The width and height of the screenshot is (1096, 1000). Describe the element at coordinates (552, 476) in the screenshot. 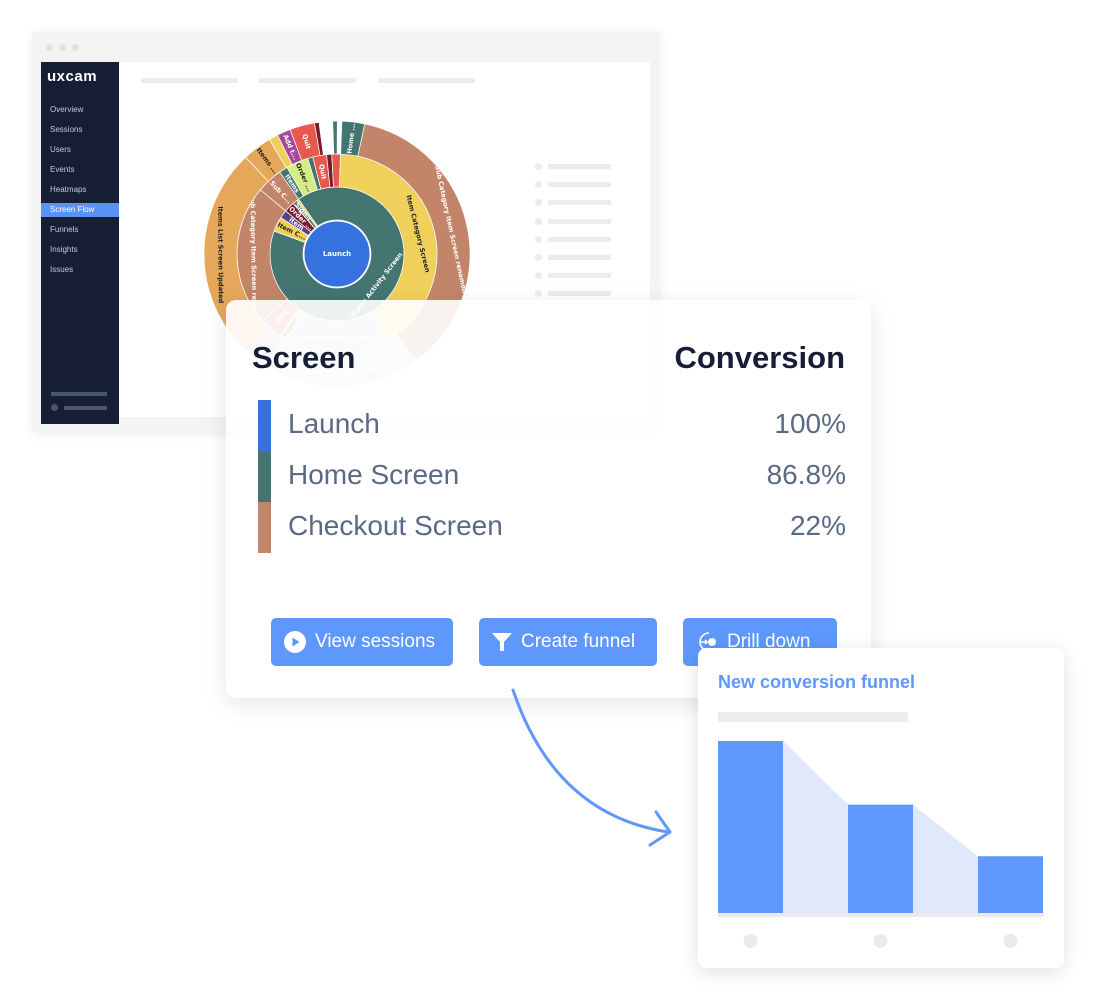

I see `screen-row: Home Screen 86.8%` at that location.